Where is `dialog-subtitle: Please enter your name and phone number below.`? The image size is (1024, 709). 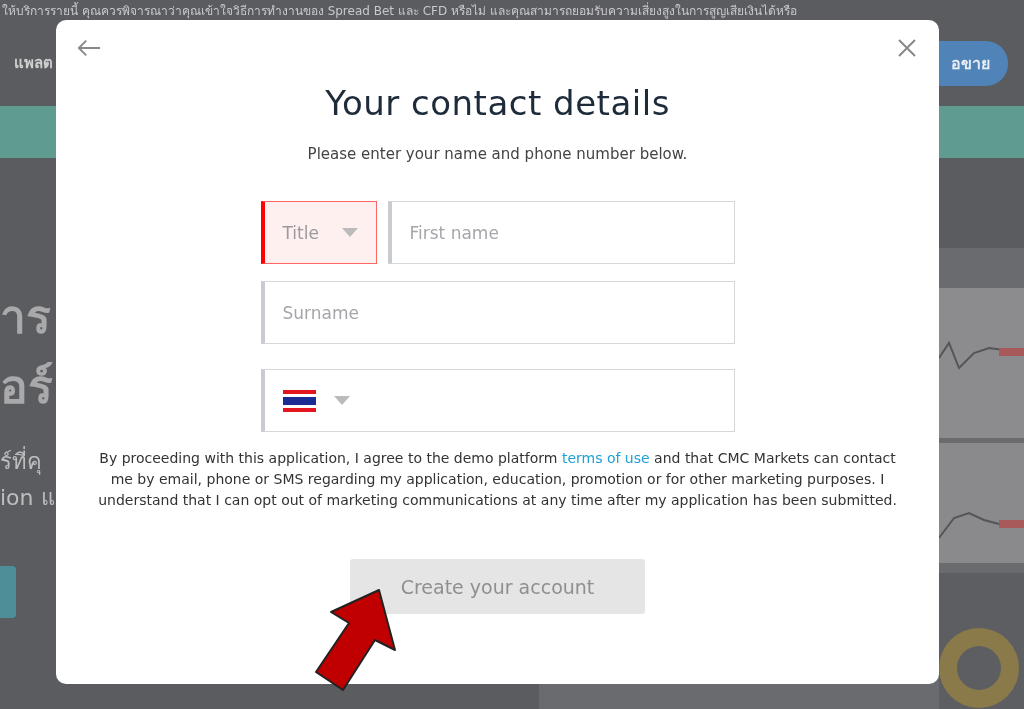
dialog-subtitle: Please enter your name and phone number below. is located at coordinates (497, 154).